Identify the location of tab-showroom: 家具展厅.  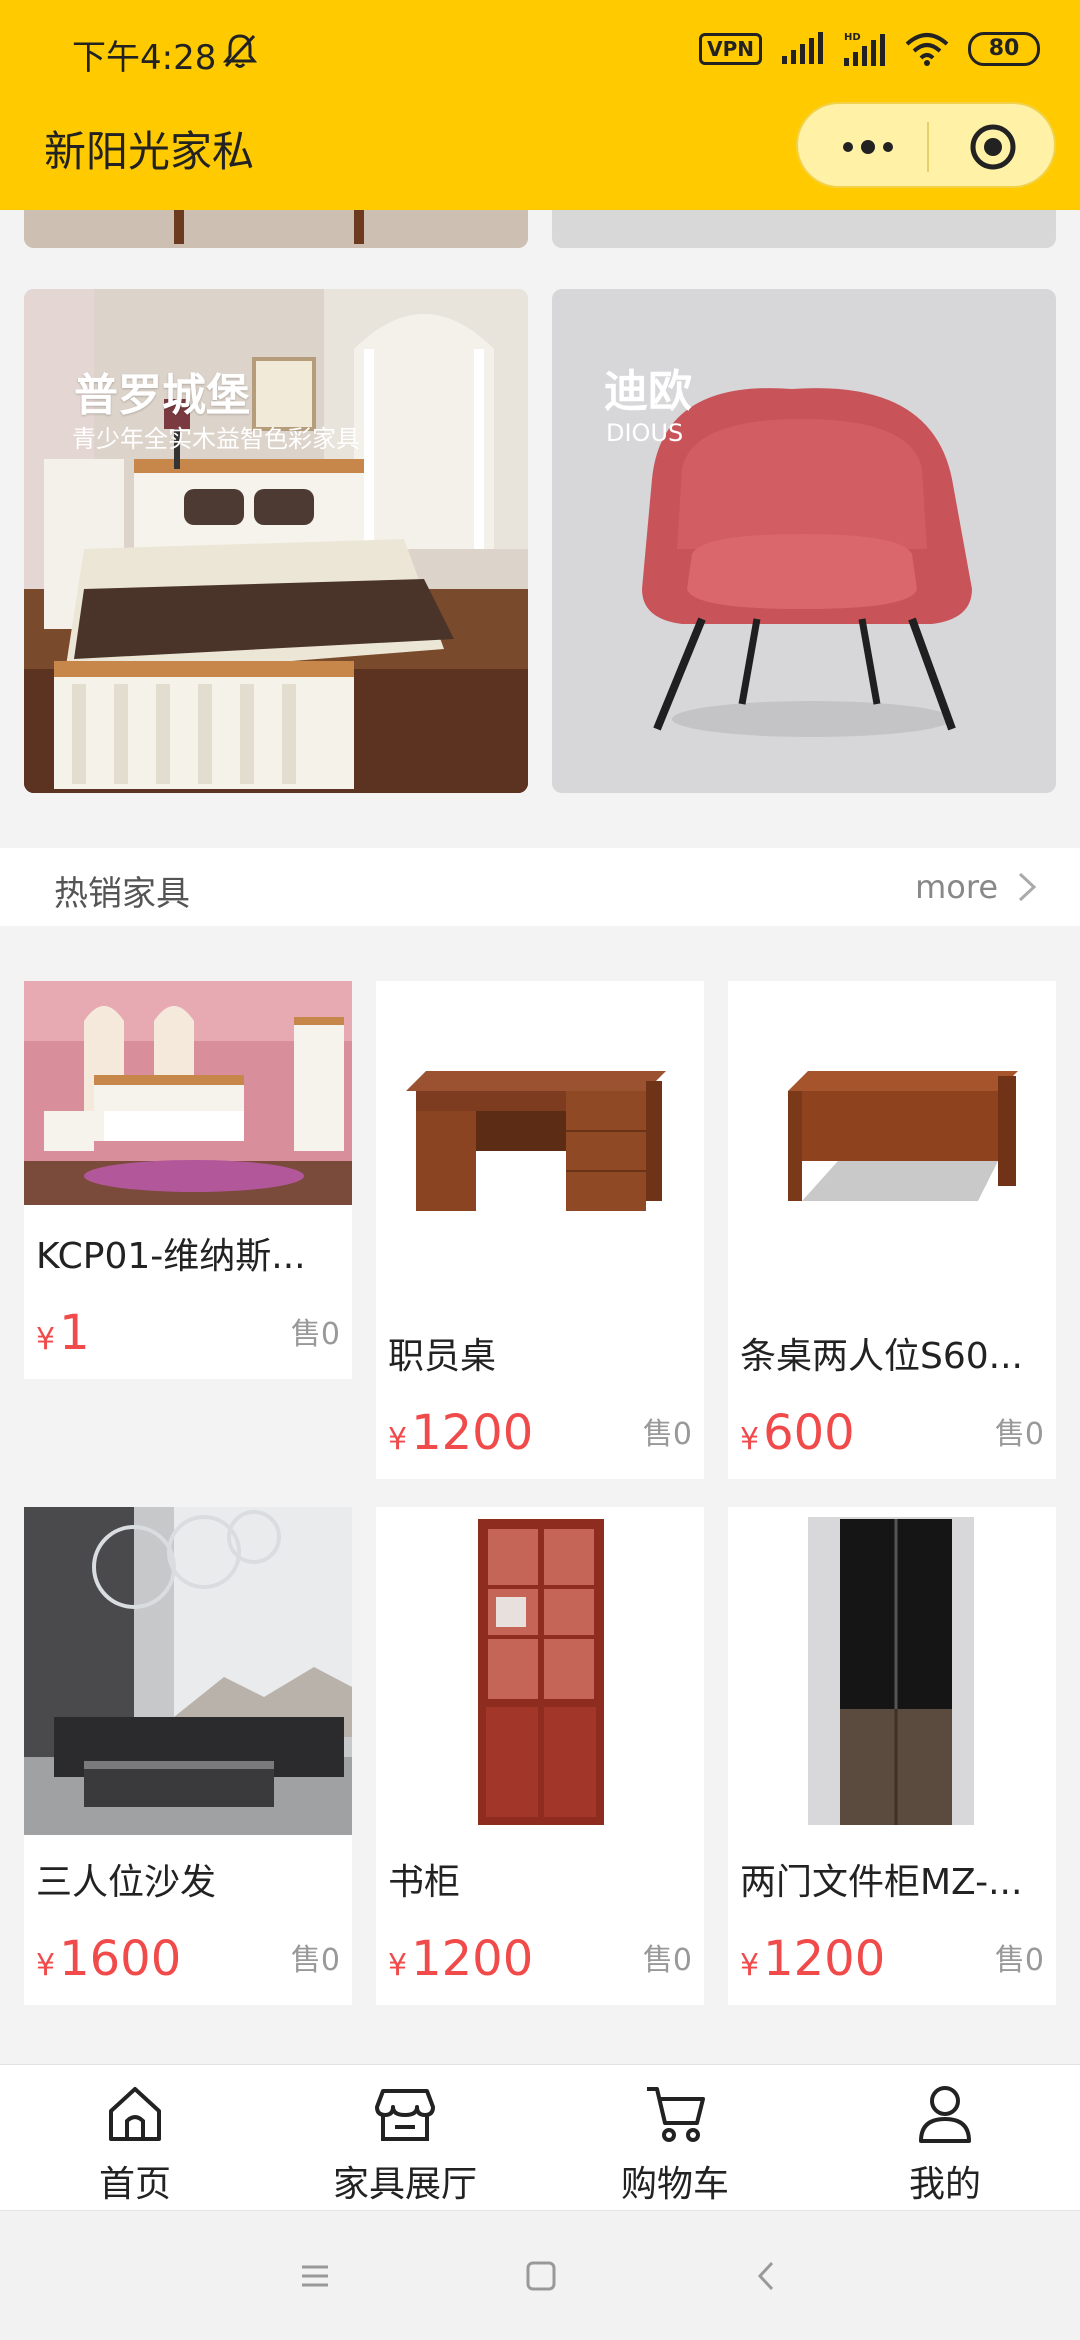
(405, 2138).